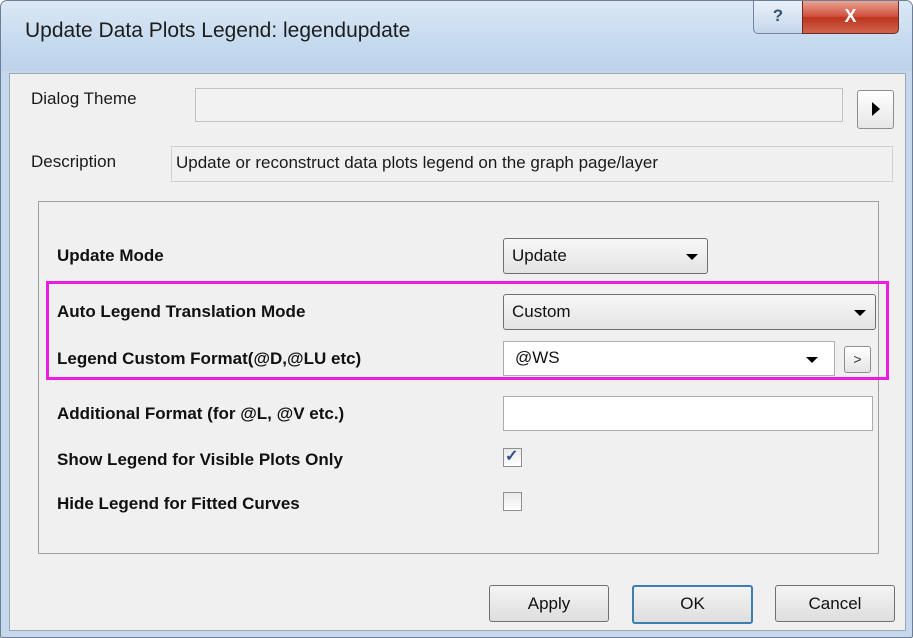 This screenshot has height=638, width=913. I want to click on window-title: Update Data Plots Legend: legendupdate, so click(218, 30).